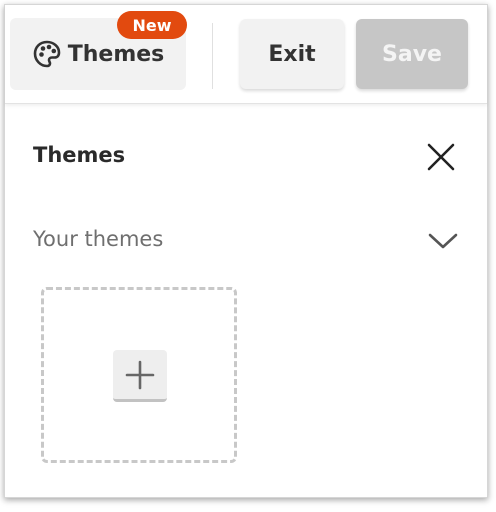  What do you see at coordinates (152, 25) in the screenshot?
I see `new-badge: New` at bounding box center [152, 25].